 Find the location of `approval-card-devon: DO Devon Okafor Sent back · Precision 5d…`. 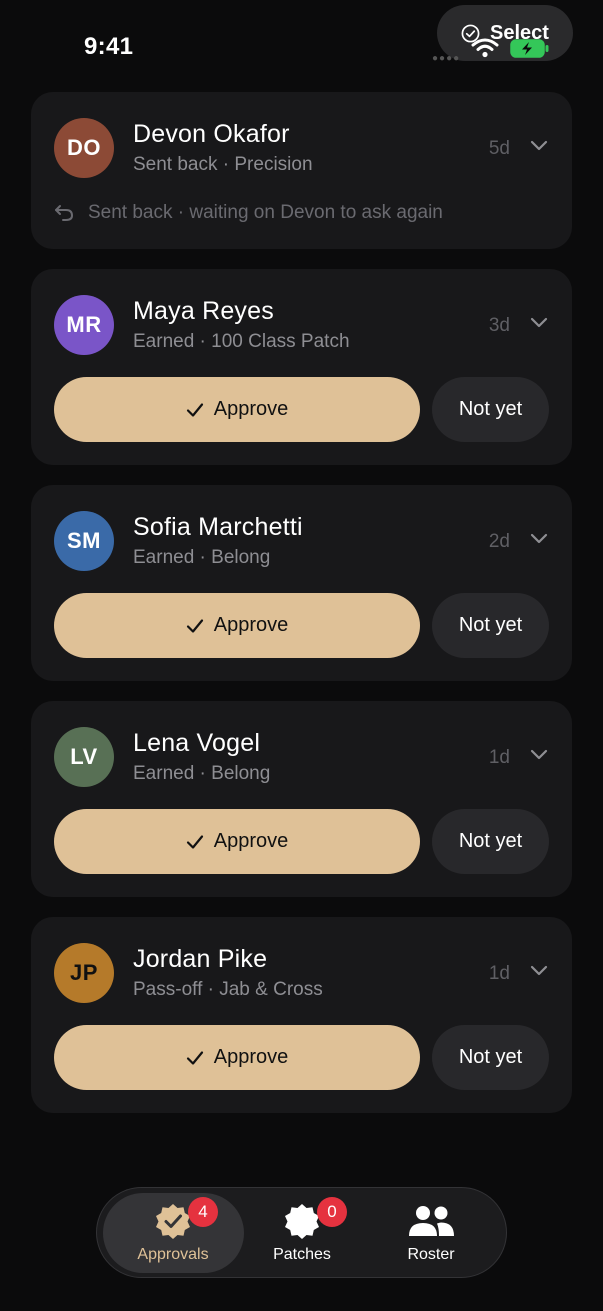

approval-card-devon: DO Devon Okafor Sent back · Precision 5d… is located at coordinates (301, 170).